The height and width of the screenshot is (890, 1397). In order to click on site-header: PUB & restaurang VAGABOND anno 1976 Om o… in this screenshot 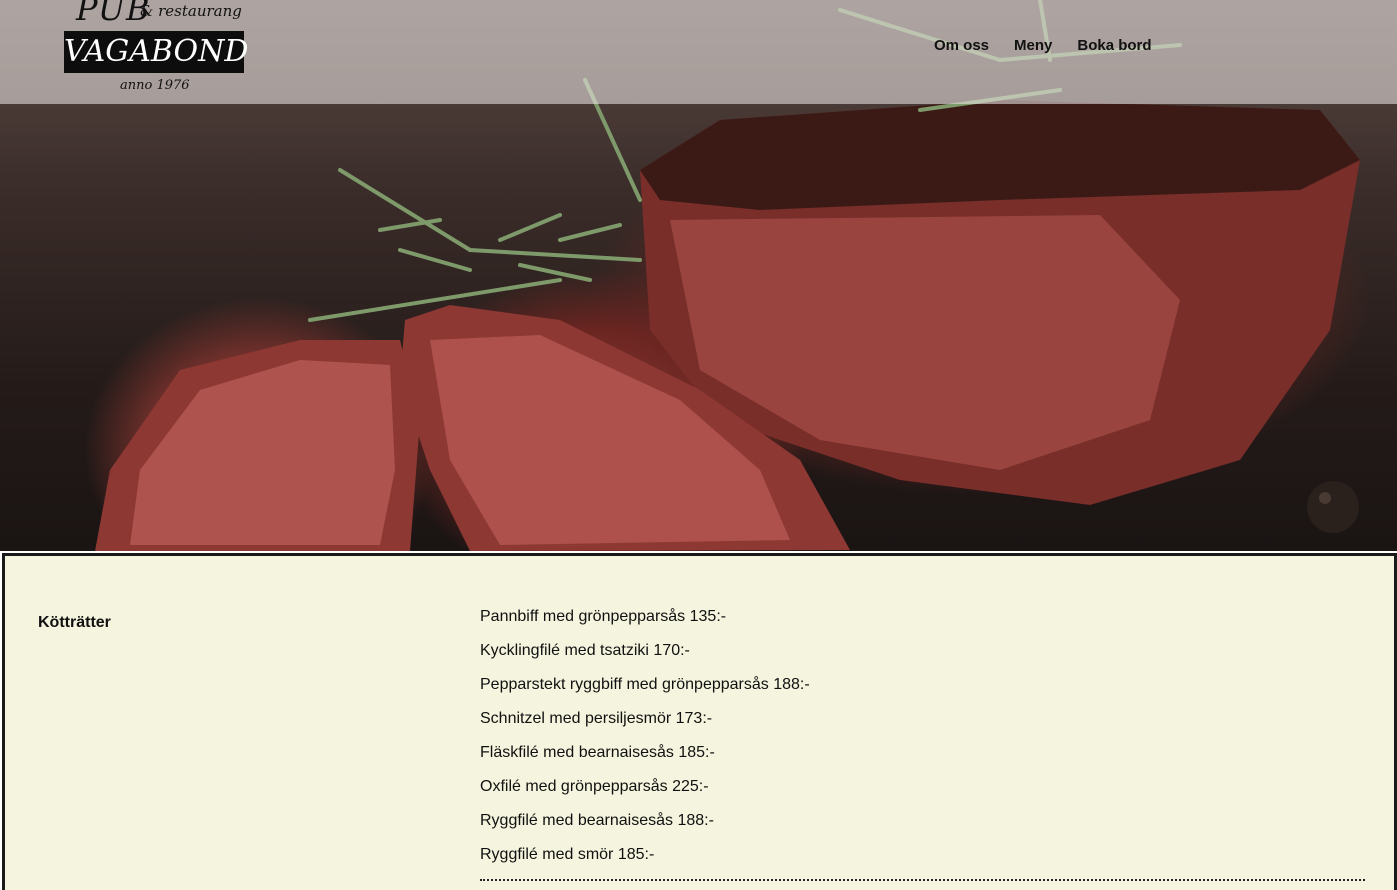, I will do `click(698, 52)`.